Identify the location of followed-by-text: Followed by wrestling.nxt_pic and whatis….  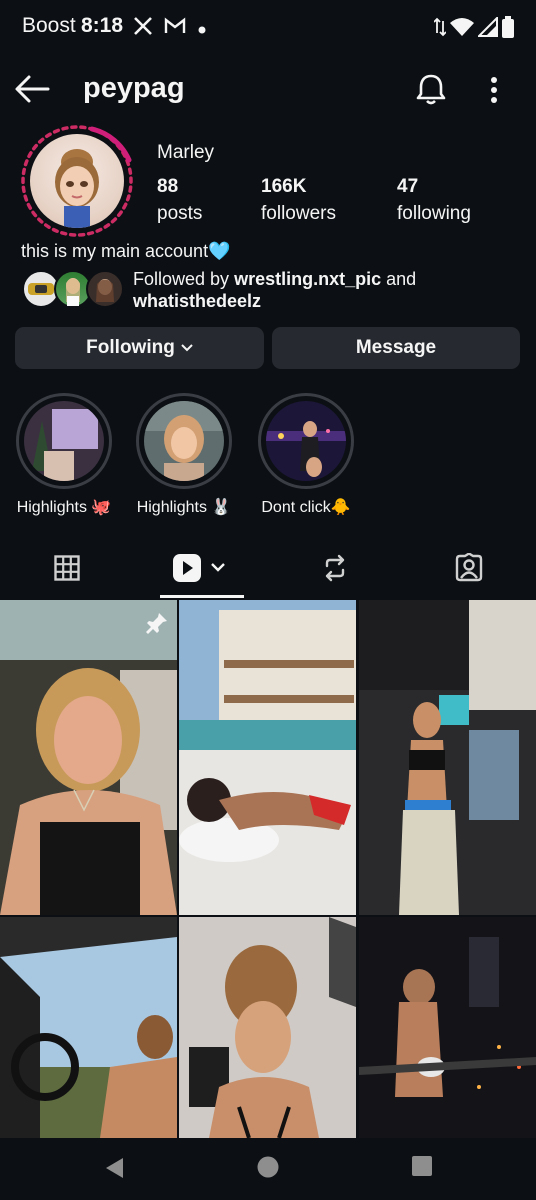
(274, 290).